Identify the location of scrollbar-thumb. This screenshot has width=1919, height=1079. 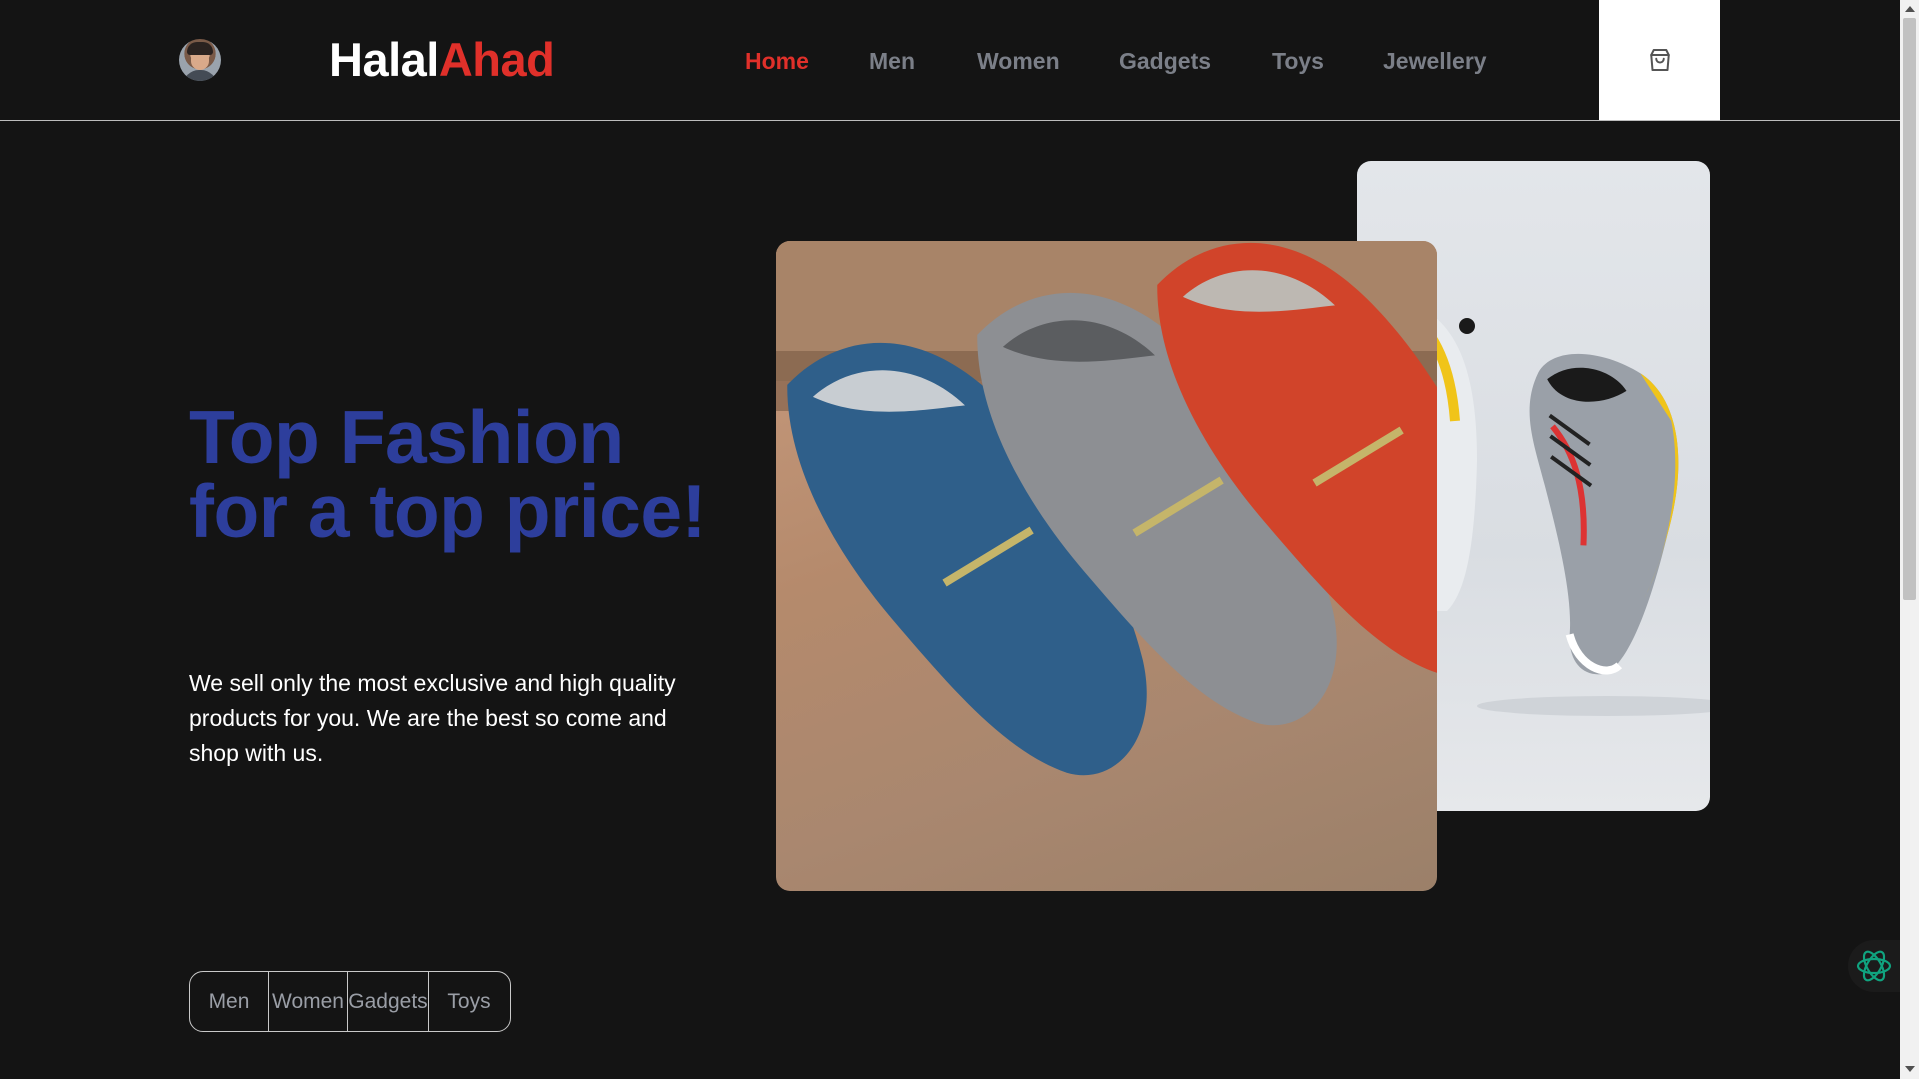
(1909, 309).